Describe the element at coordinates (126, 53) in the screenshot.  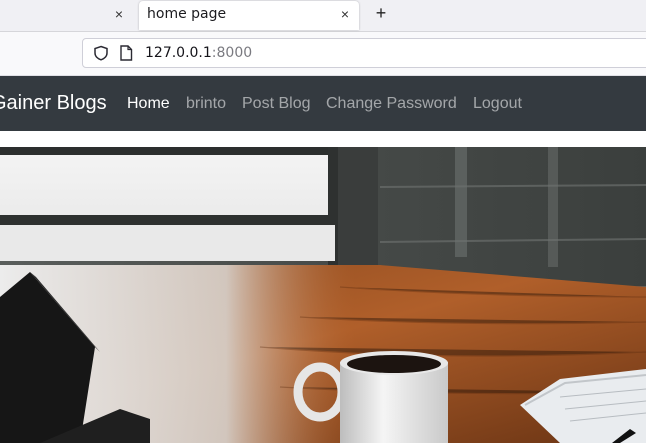
I see `page-icon` at that location.